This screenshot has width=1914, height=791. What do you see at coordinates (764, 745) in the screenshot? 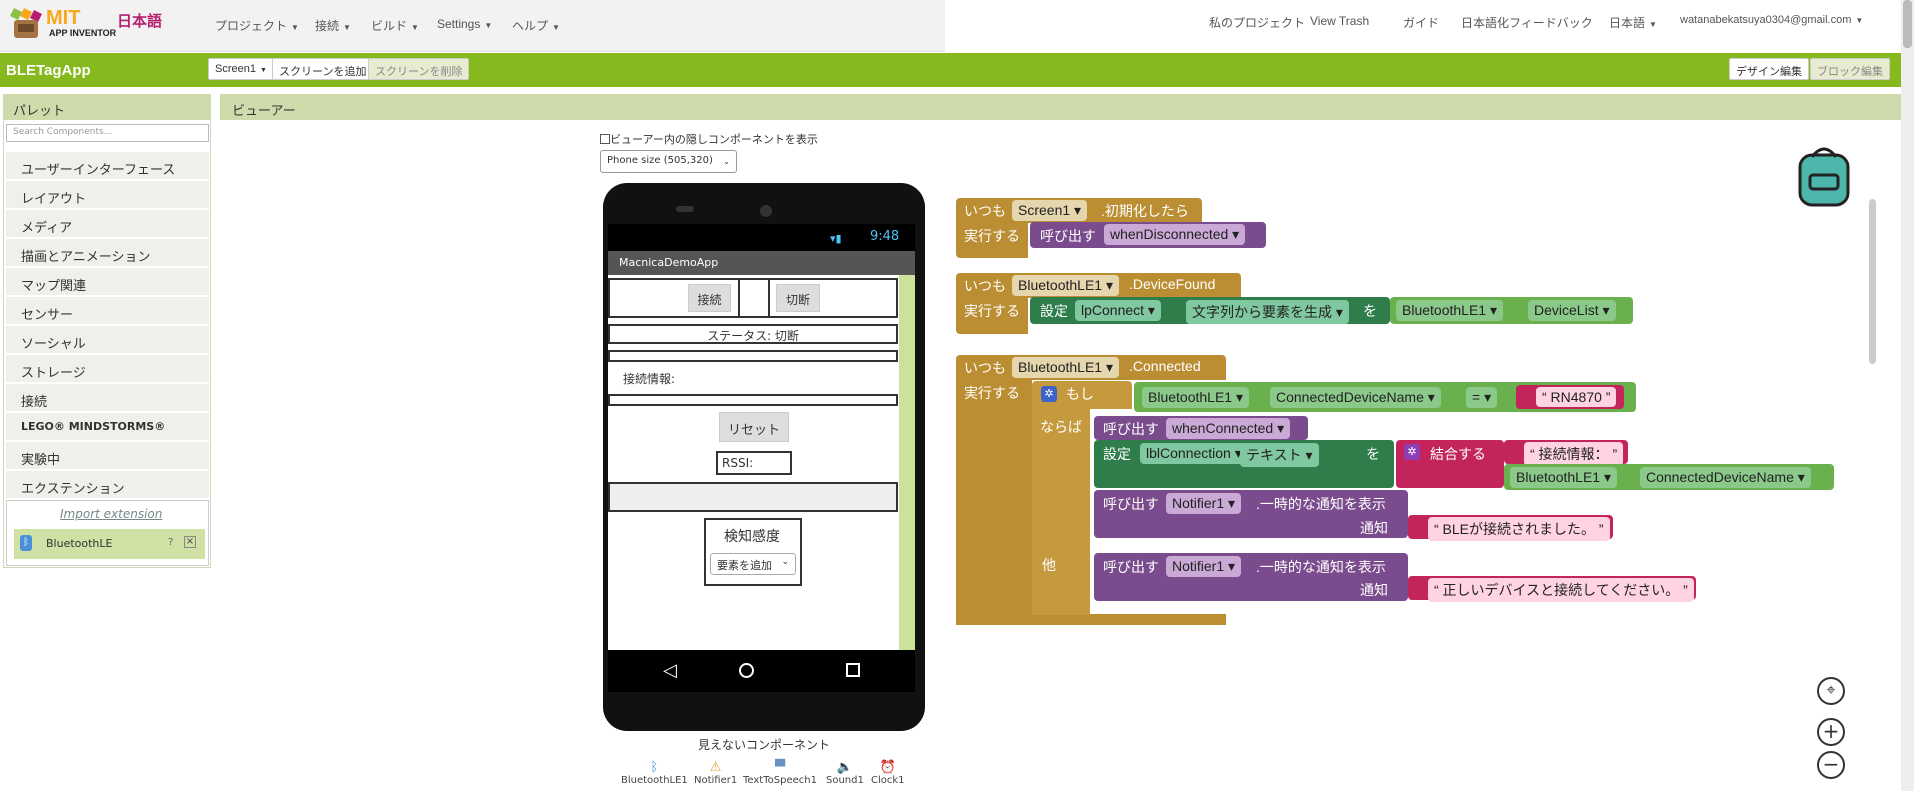
I see `nonvisible-title: 見えないコンポーネント` at bounding box center [764, 745].